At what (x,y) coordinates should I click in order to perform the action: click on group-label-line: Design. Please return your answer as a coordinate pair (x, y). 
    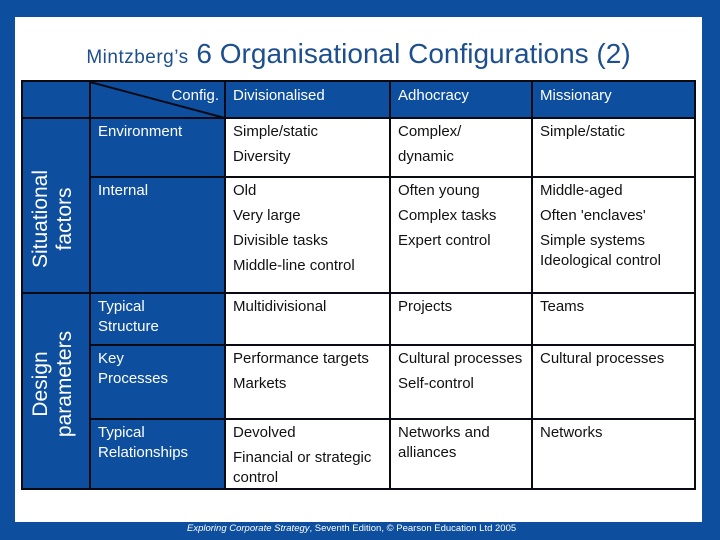
    Looking at the image, I should click on (40, 384).